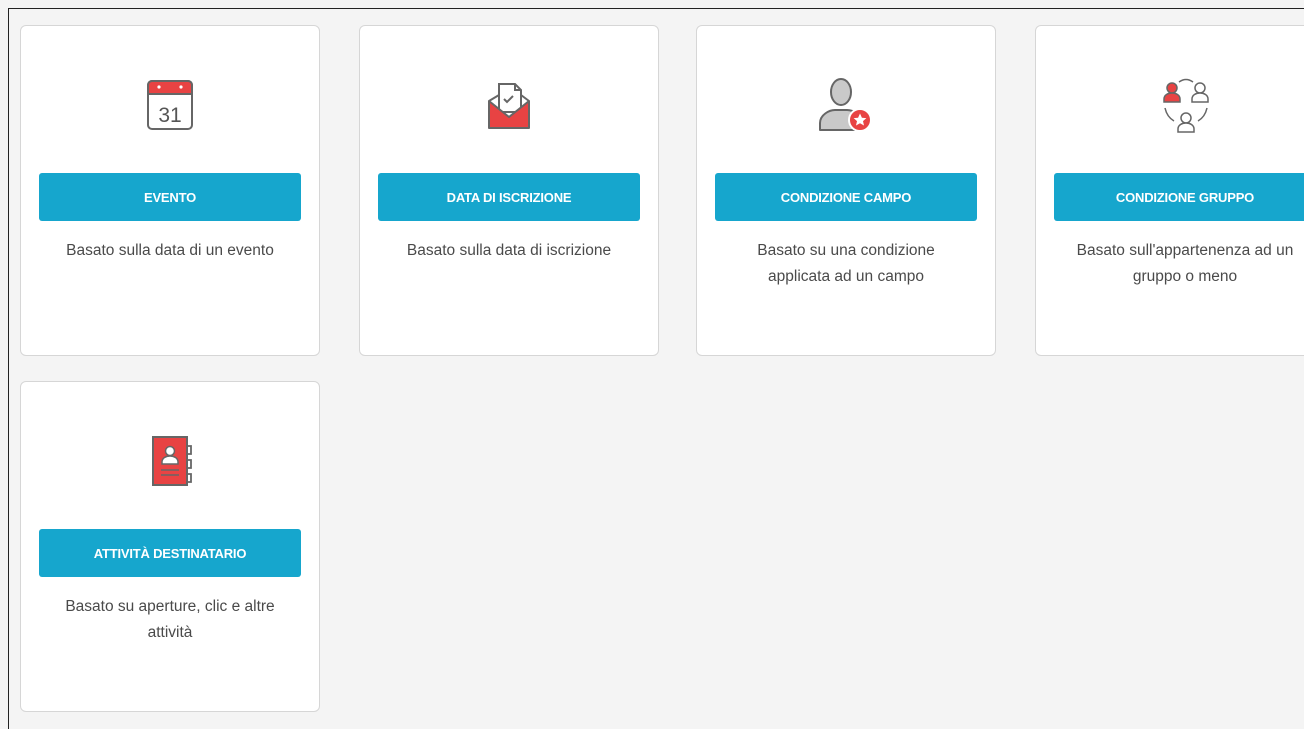 Image resolution: width=1304 pixels, height=729 pixels. What do you see at coordinates (1170, 106) in the screenshot?
I see `user-group-icon` at bounding box center [1170, 106].